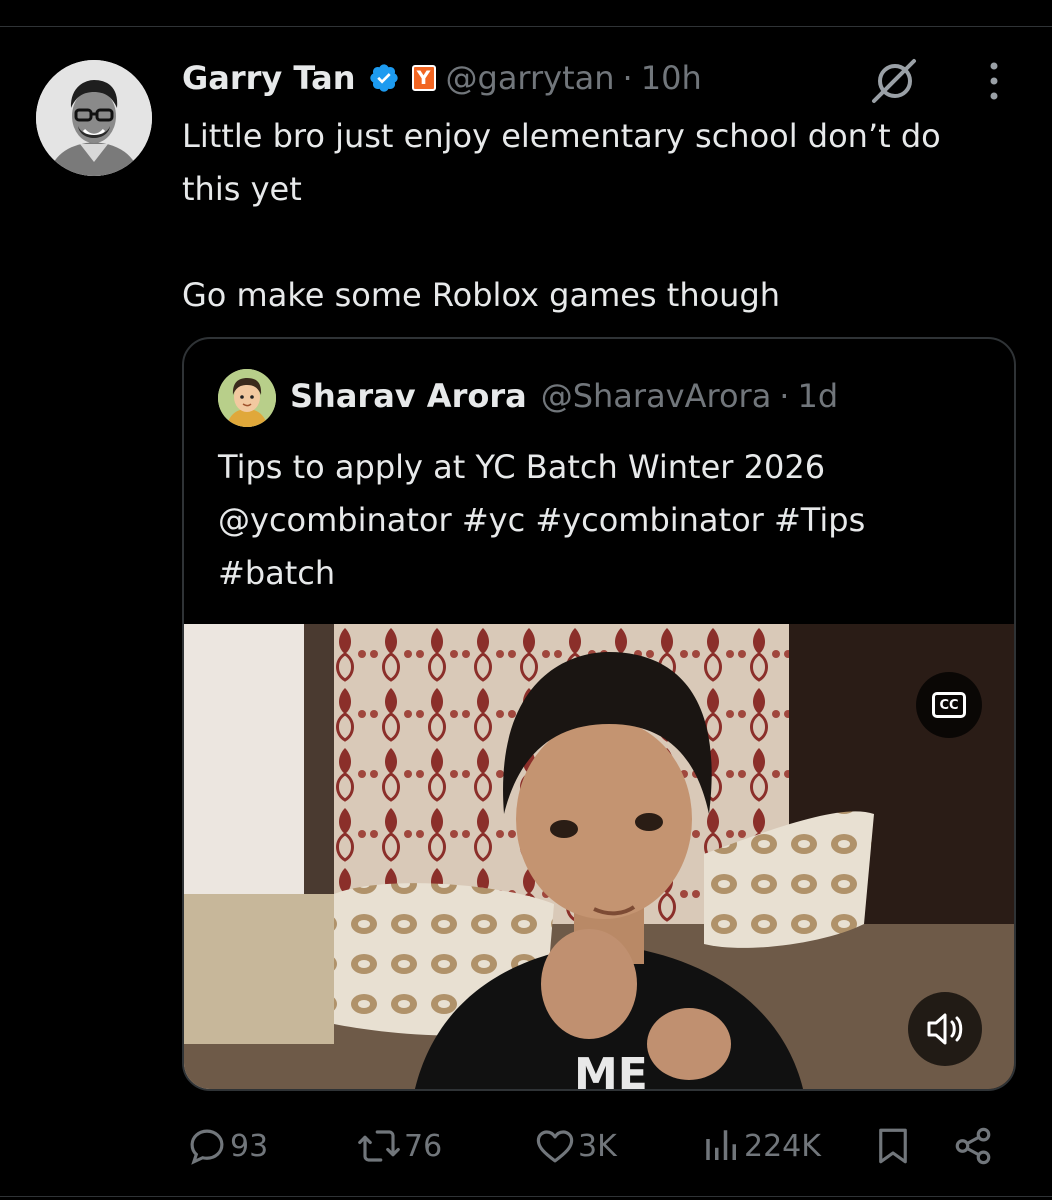 This screenshot has width=1052, height=1200. I want to click on repost-button: 76, so click(399, 1146).